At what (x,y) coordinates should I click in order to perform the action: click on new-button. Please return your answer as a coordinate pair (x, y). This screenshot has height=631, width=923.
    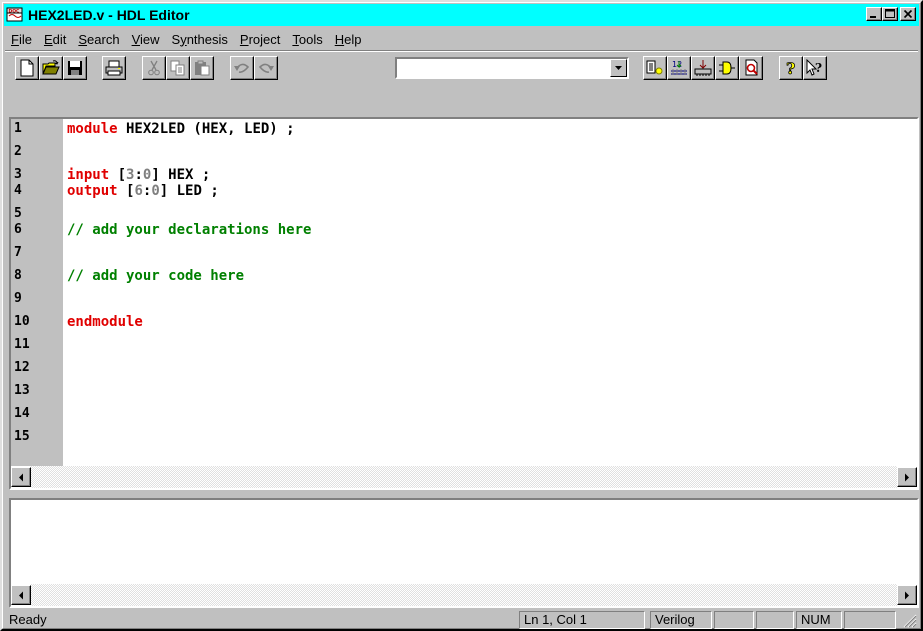
    Looking at the image, I should click on (27, 68).